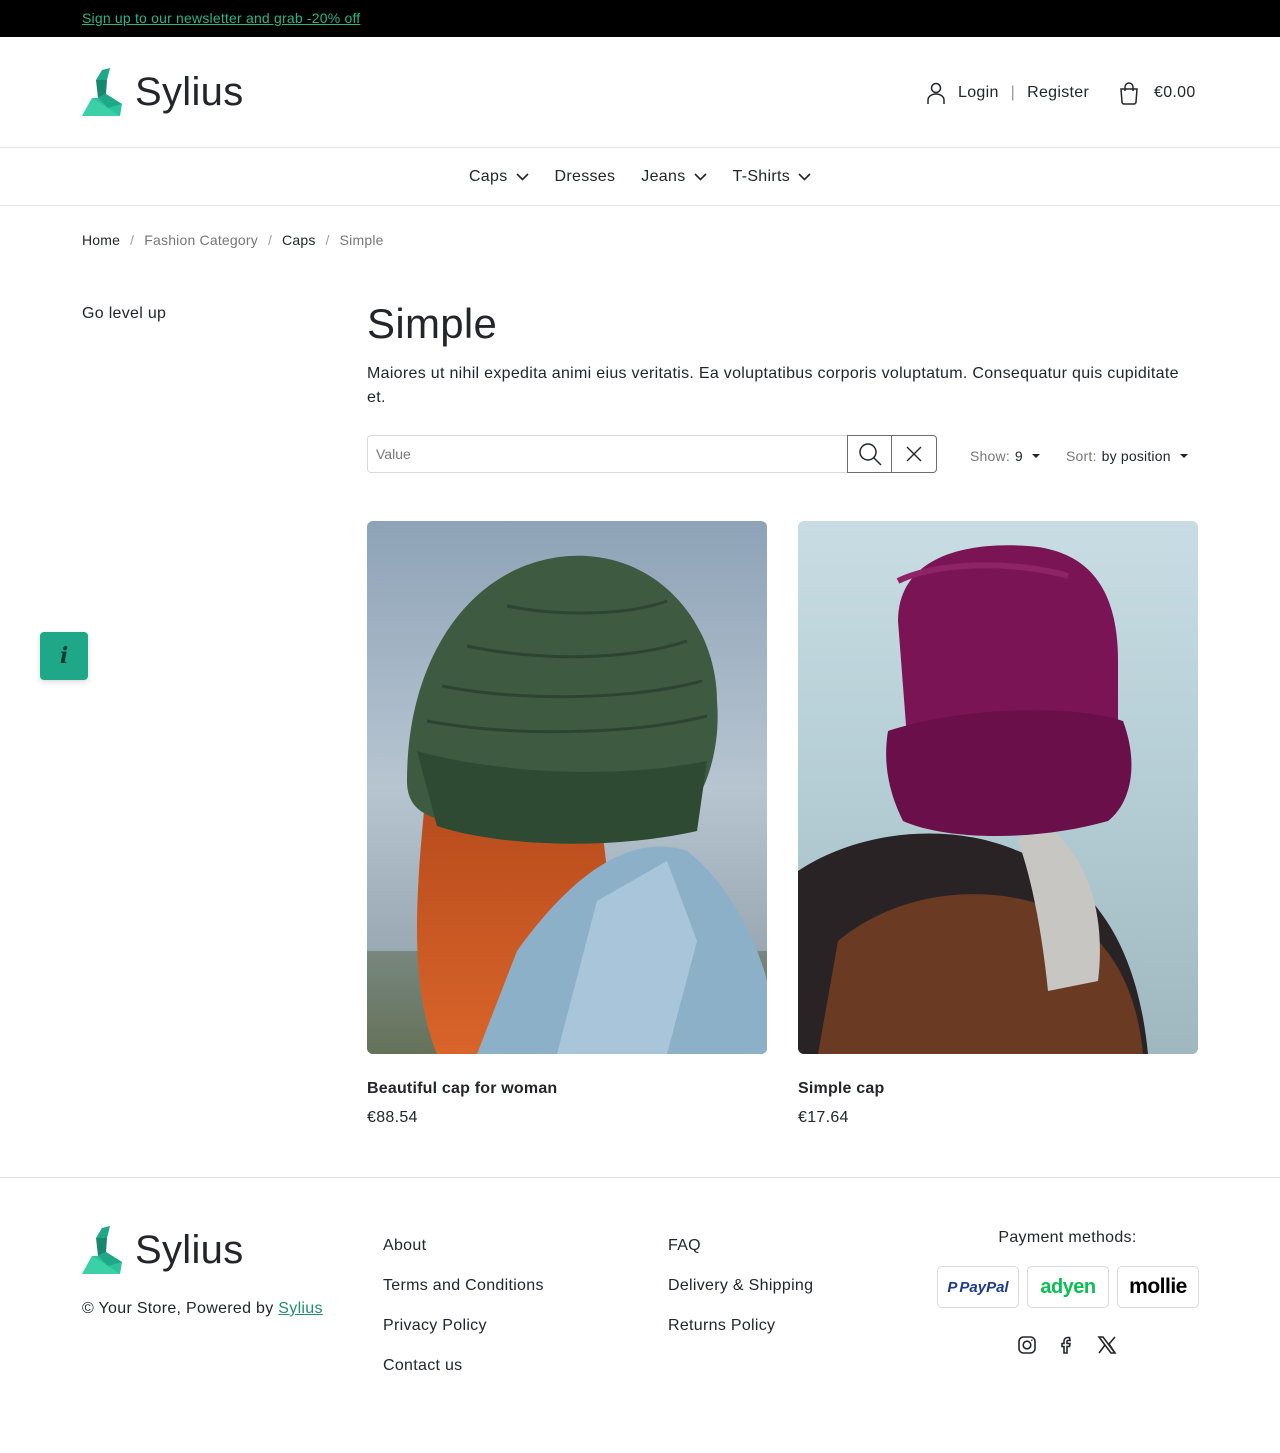 This screenshot has width=1280, height=1453. I want to click on page-title: Simple, so click(432, 323).